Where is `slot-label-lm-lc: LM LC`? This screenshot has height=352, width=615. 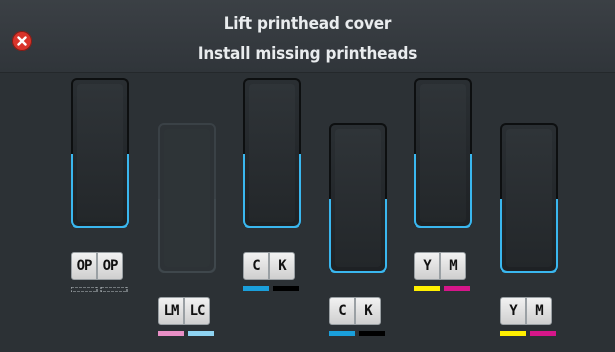 slot-label-lm-lc: LM LC is located at coordinates (184, 311).